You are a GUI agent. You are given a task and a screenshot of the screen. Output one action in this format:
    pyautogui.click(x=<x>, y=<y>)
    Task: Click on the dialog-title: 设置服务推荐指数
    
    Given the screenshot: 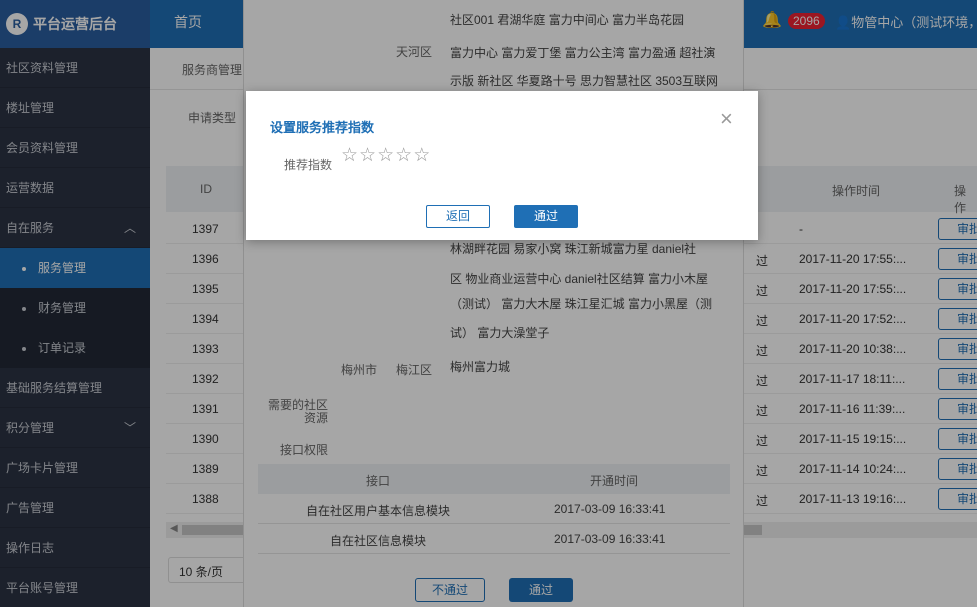 What is the action you would take?
    pyautogui.click(x=322, y=127)
    